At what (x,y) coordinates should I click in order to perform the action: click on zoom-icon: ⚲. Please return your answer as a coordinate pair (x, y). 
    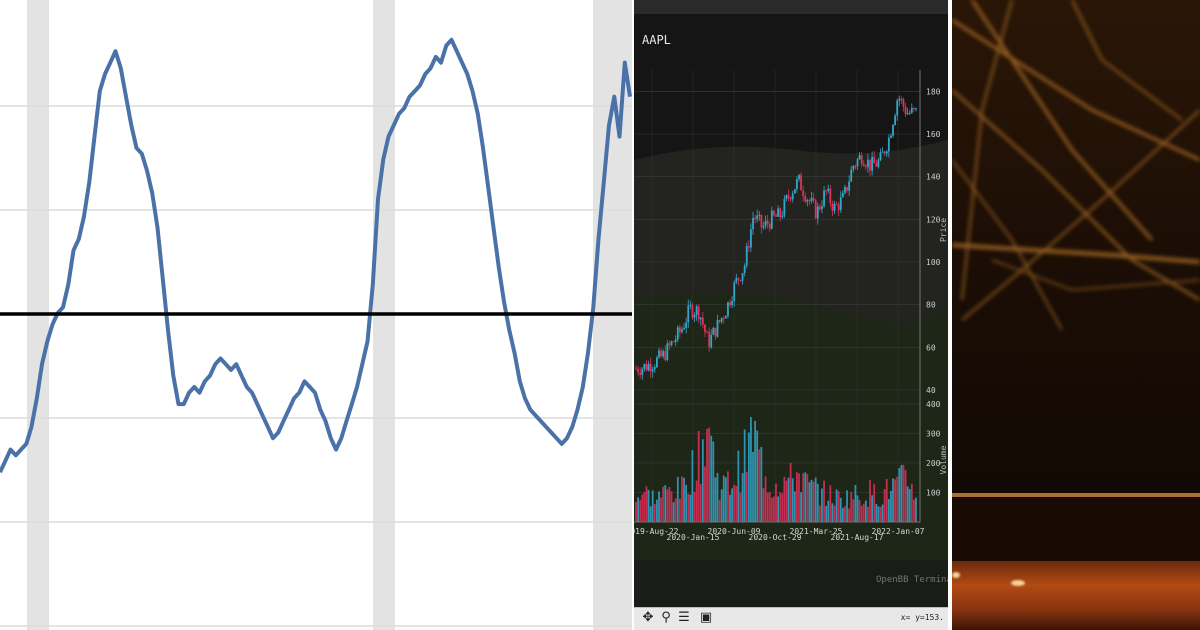
    Looking at the image, I should click on (666, 618).